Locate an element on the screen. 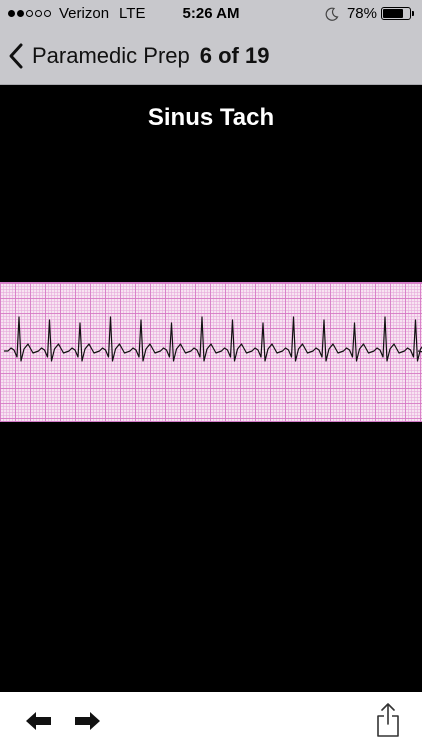 The width and height of the screenshot is (422, 750). share-icon is located at coordinates (388, 720).